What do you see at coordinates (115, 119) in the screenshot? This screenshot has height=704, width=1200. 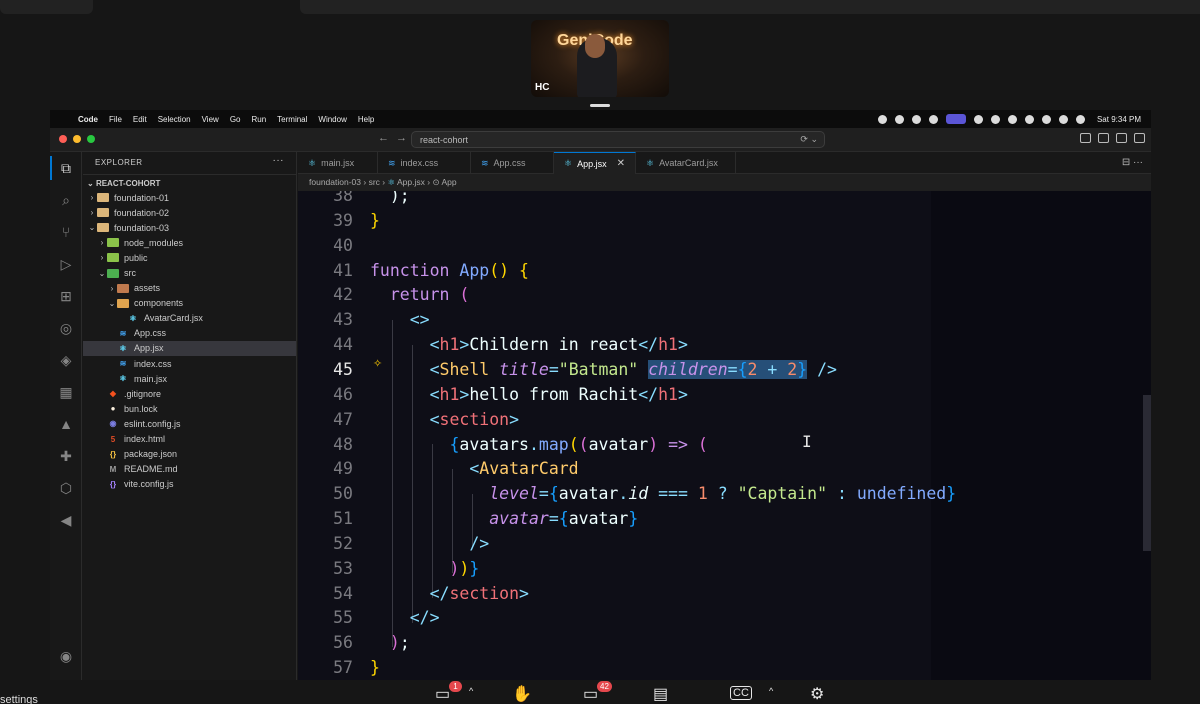 I see `menu-file: File` at bounding box center [115, 119].